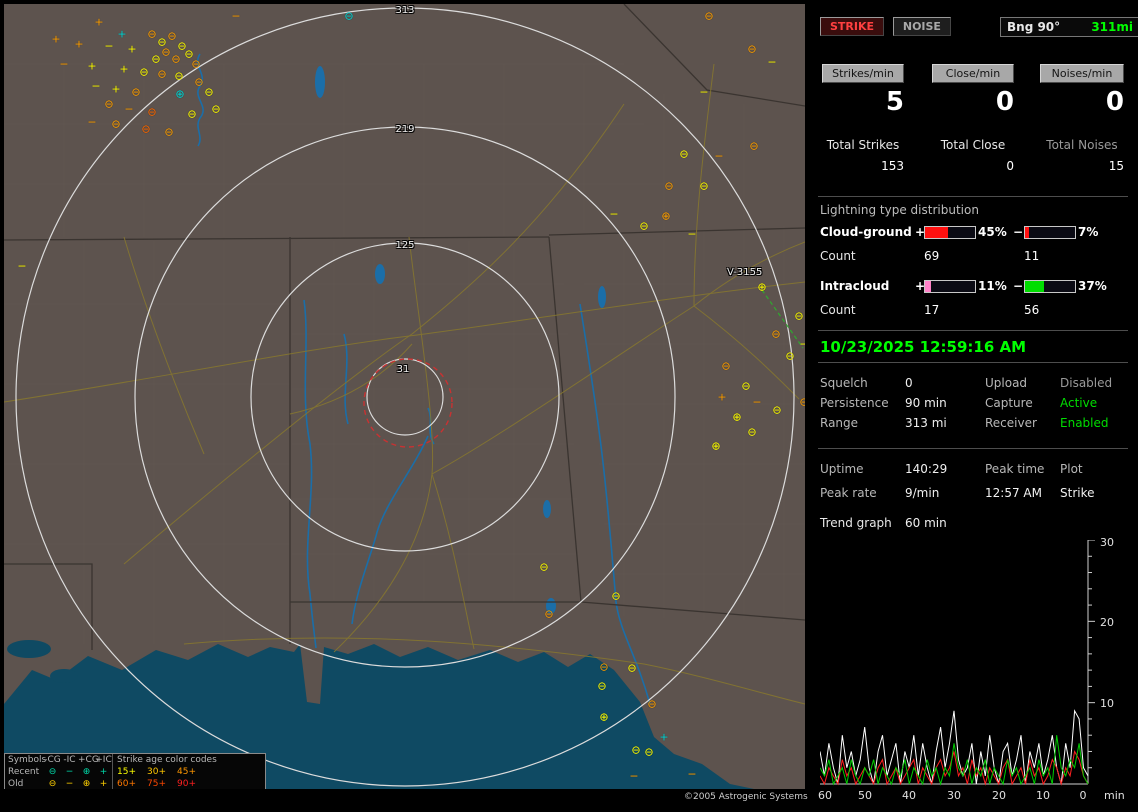 The width and height of the screenshot is (1138, 812). Describe the element at coordinates (999, 795) in the screenshot. I see `xtick-20: 20` at that location.